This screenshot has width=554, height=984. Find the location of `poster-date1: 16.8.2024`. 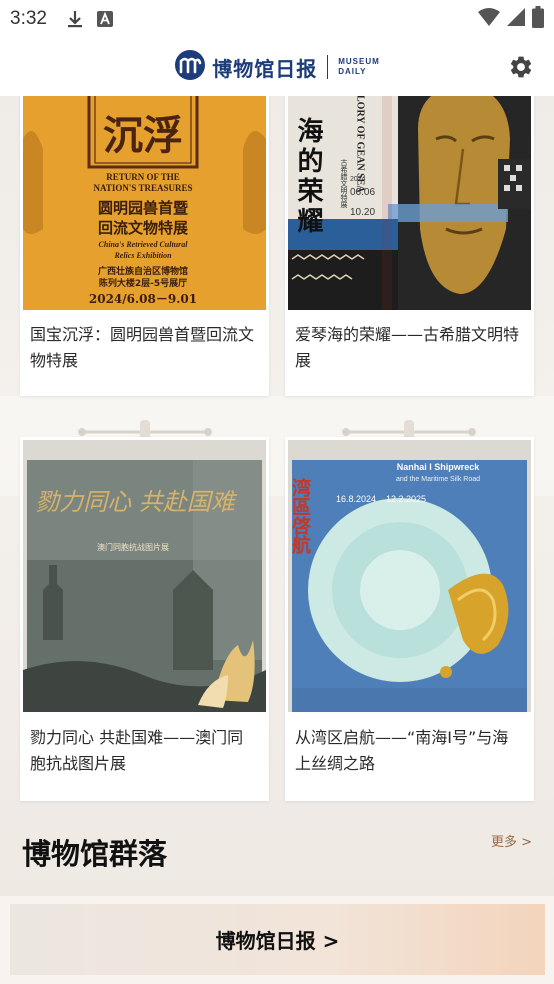

poster-date1: 16.8.2024 is located at coordinates (356, 499).